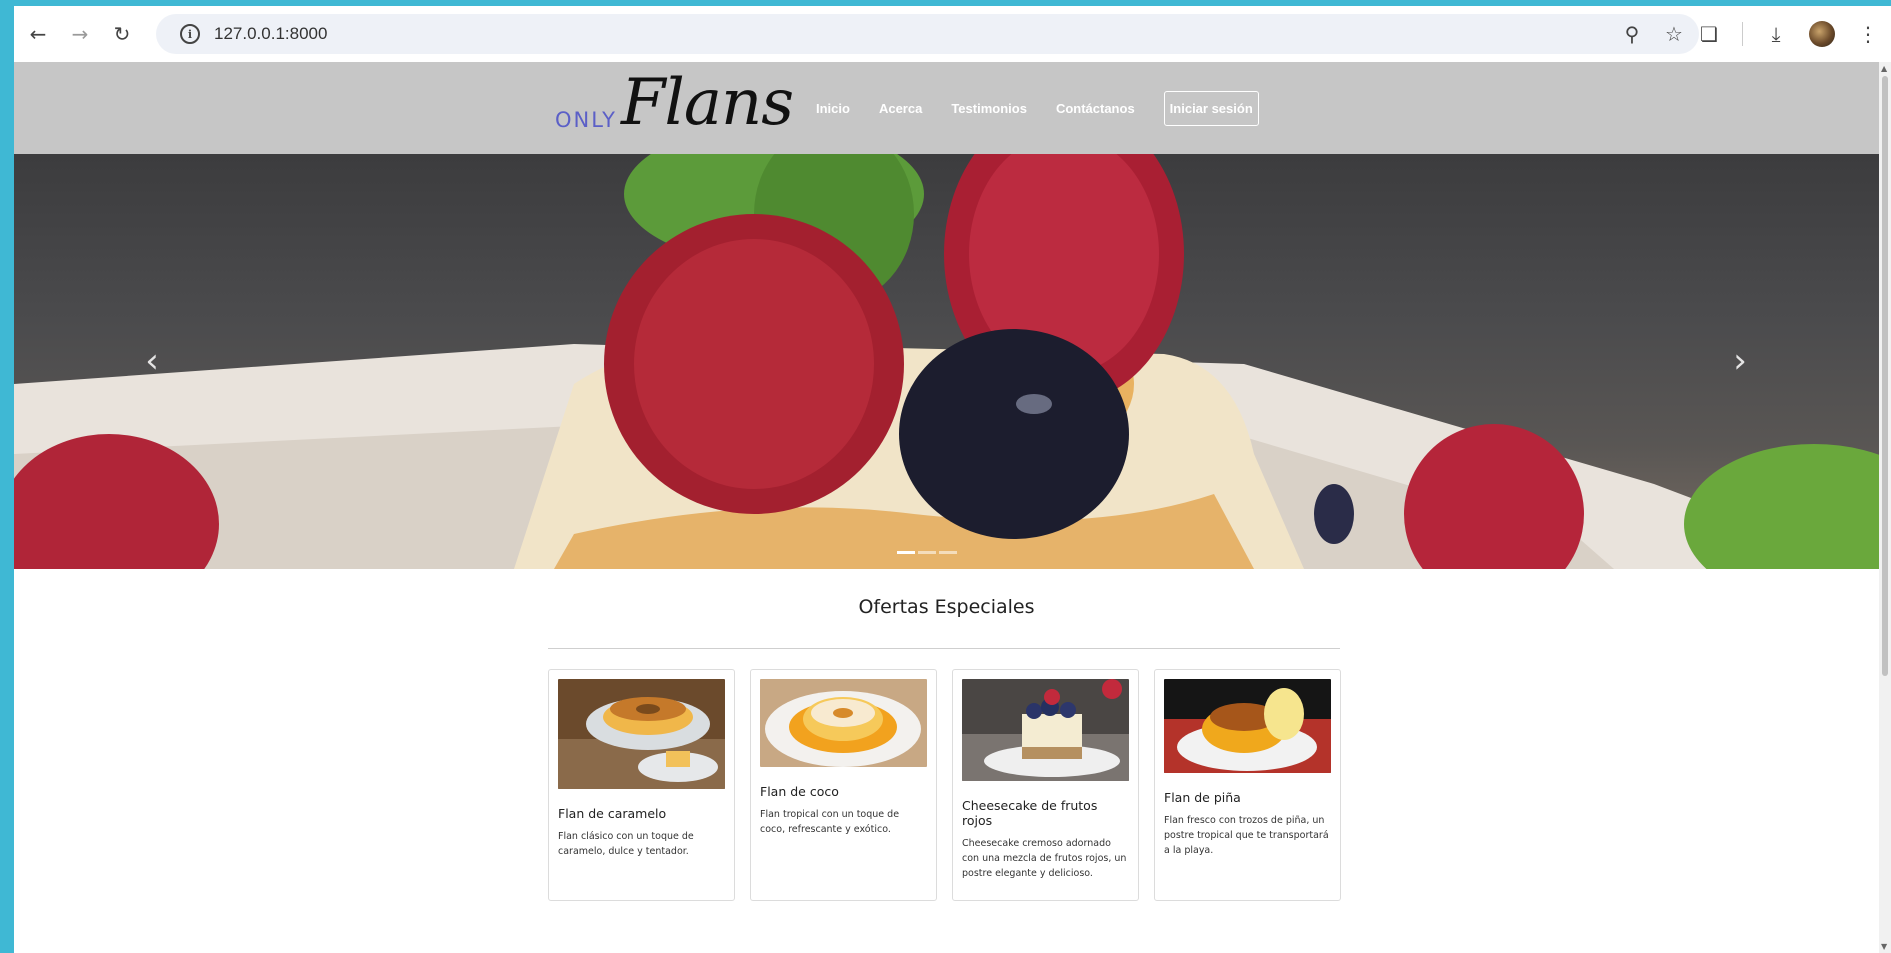  Describe the element at coordinates (586, 120) in the screenshot. I see `logo-only-text: ONLY` at that location.